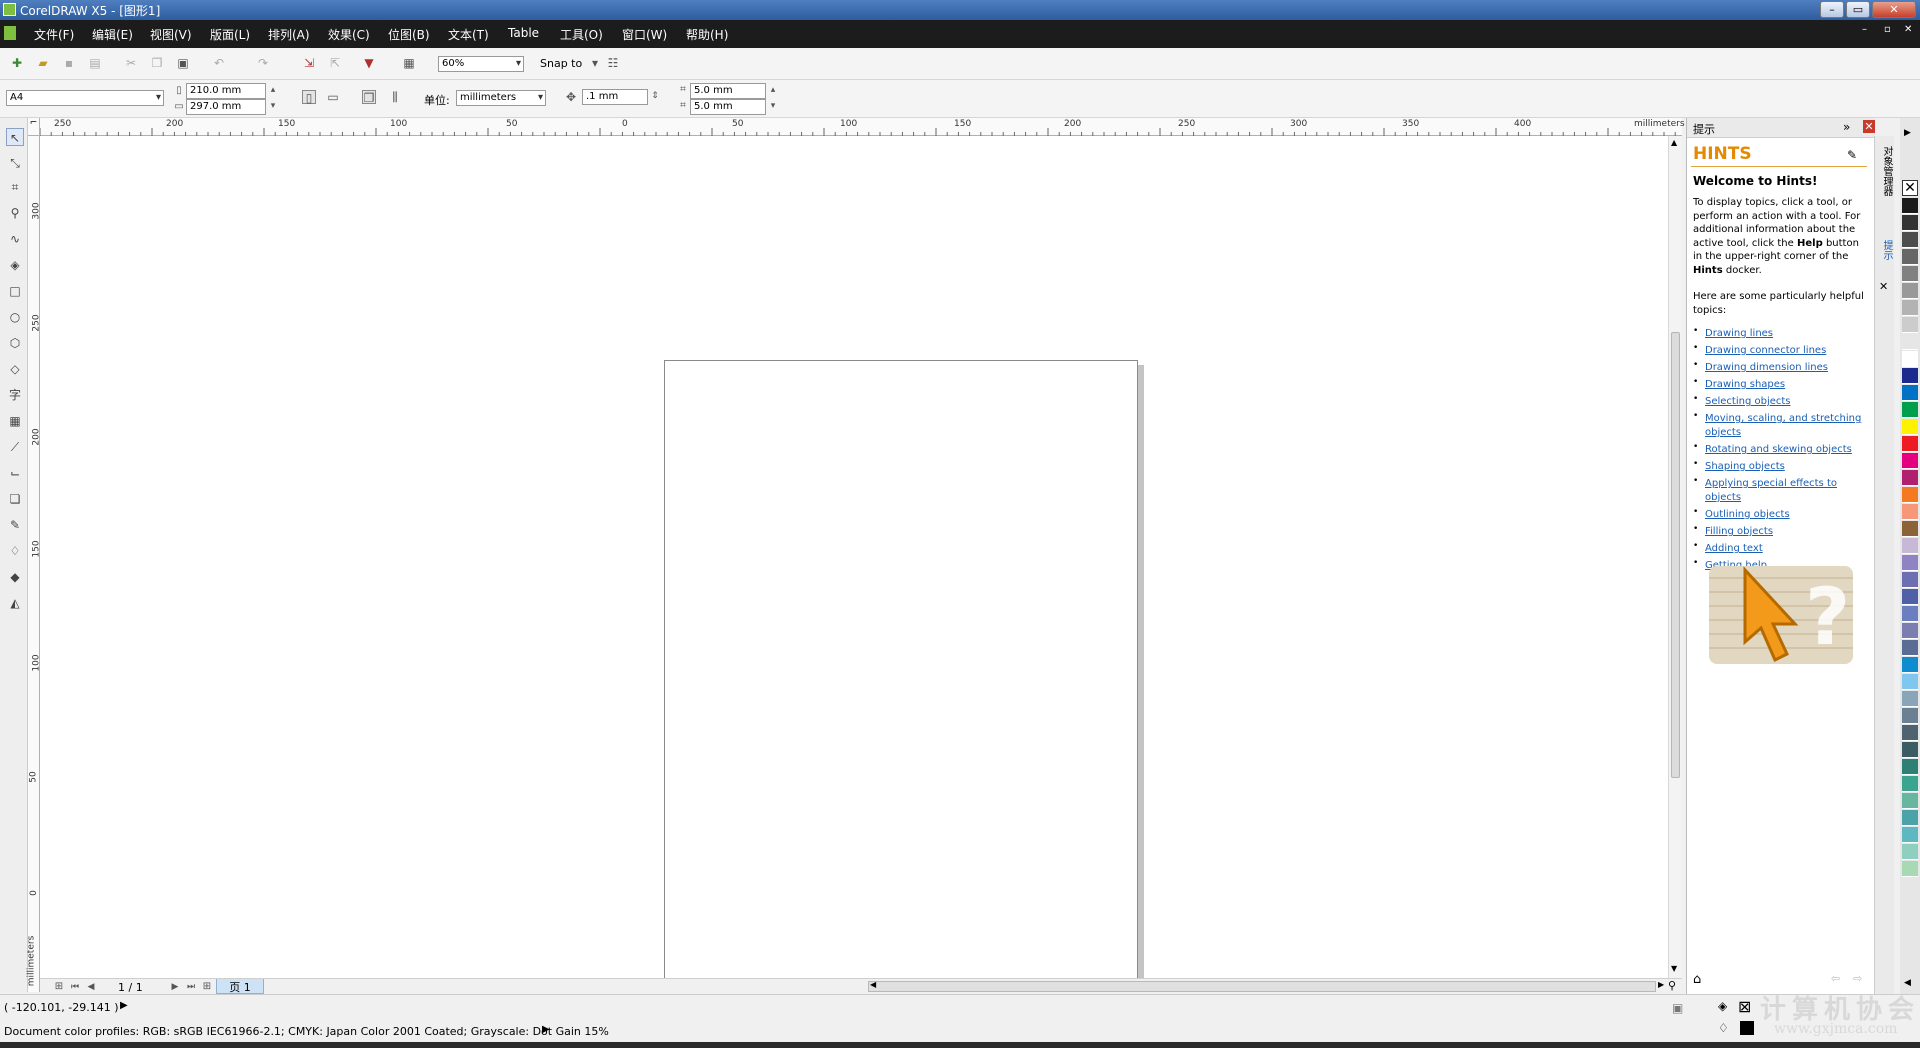  Describe the element at coordinates (91, 987) in the screenshot. I see `previous-page-icon: ◀` at that location.